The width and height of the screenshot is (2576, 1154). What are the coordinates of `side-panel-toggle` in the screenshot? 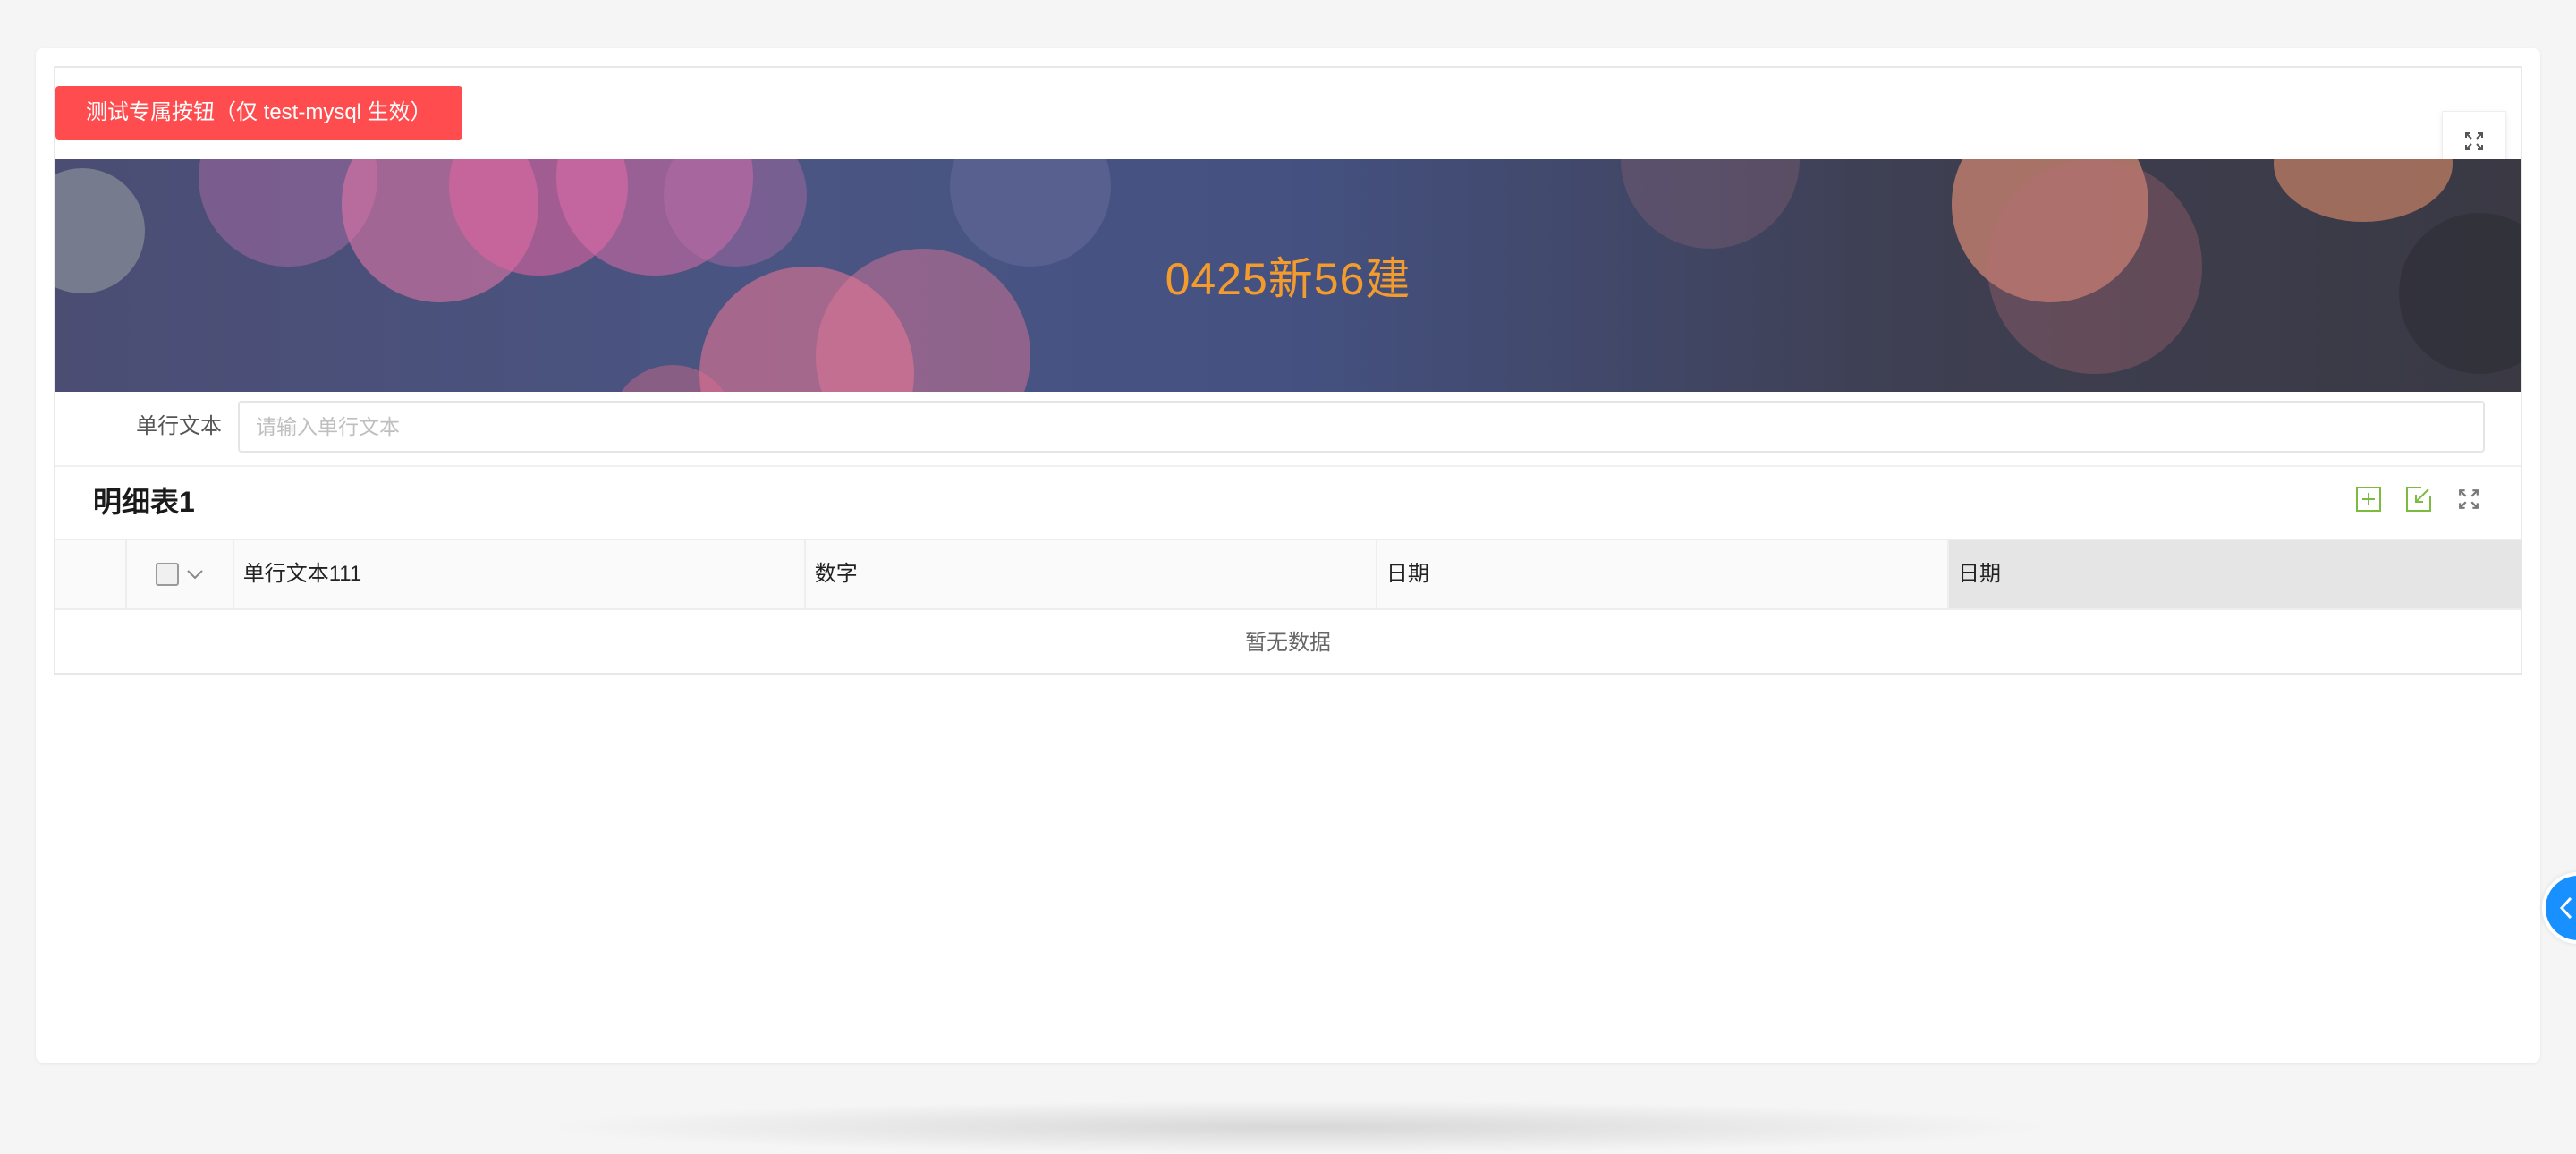 It's located at (2559, 908).